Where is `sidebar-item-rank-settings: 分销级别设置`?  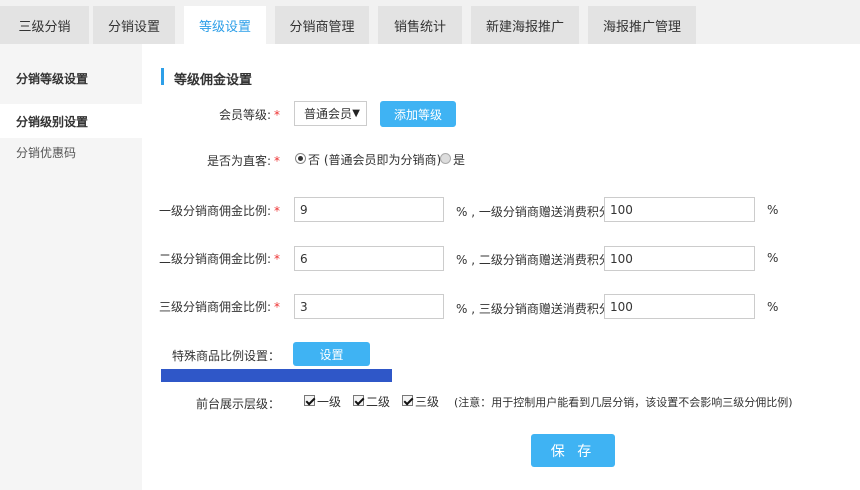 sidebar-item-rank-settings: 分销级别设置 is located at coordinates (71, 121).